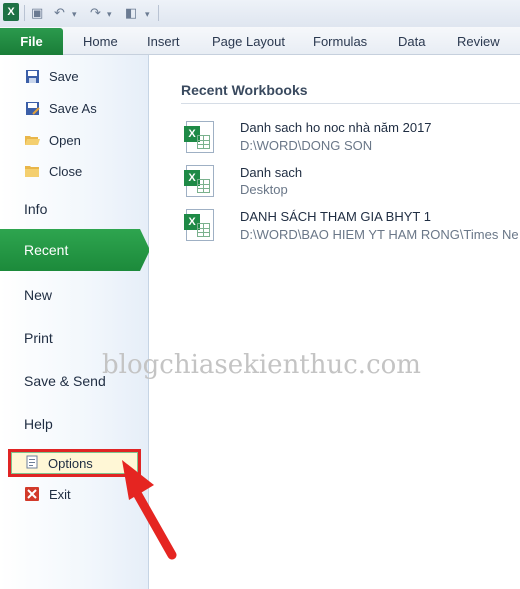  Describe the element at coordinates (32, 494) in the screenshot. I see `exit-icon` at that location.